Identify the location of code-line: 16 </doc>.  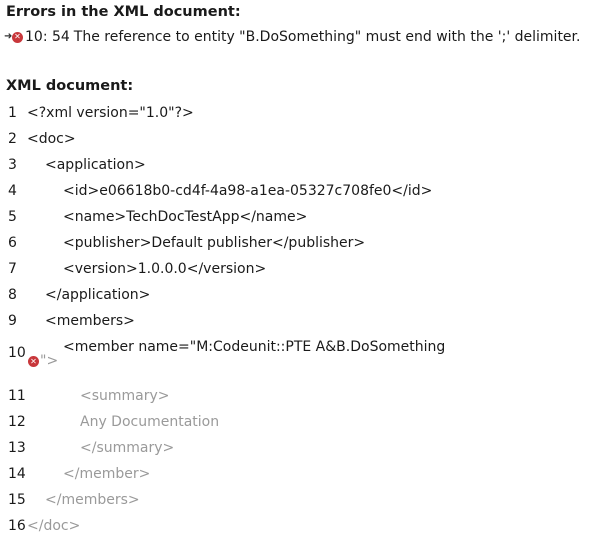
(300, 526).